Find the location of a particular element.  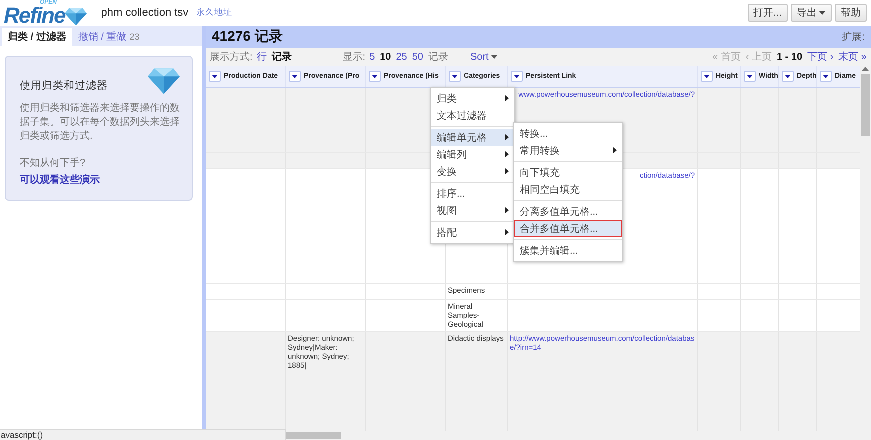

show-label: 显示: is located at coordinates (354, 57).